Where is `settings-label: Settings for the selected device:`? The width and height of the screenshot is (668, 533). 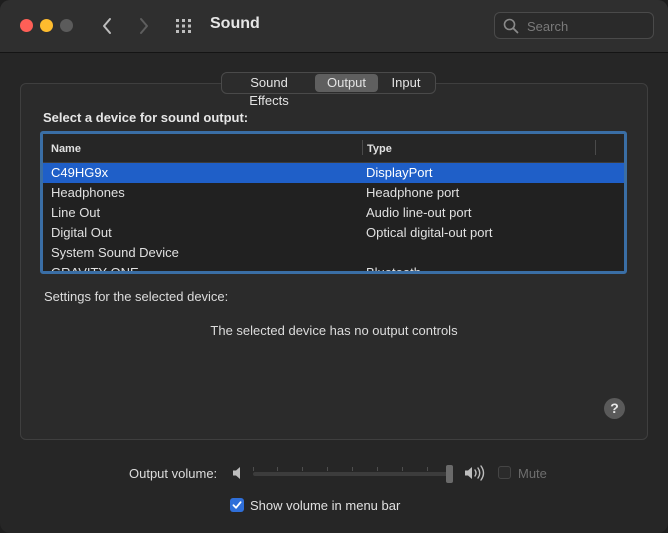 settings-label: Settings for the selected device: is located at coordinates (136, 296).